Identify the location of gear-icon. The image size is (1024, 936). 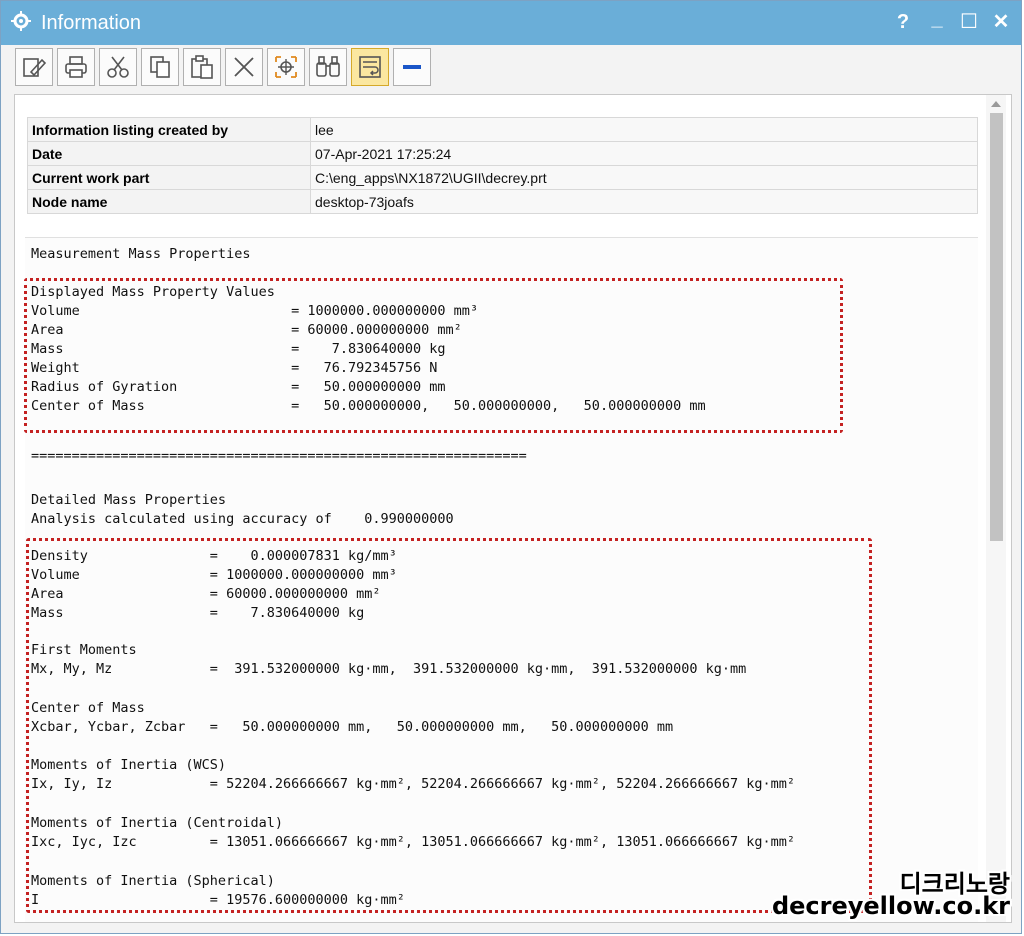
(21, 21).